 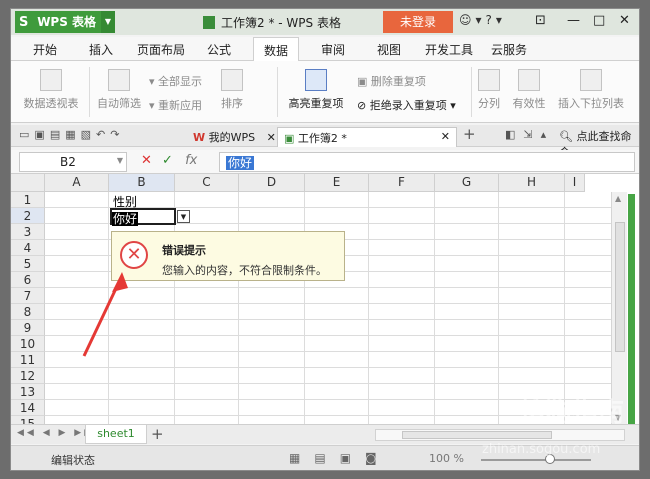 I want to click on print-preview-icon: ▧, so click(x=88, y=134).